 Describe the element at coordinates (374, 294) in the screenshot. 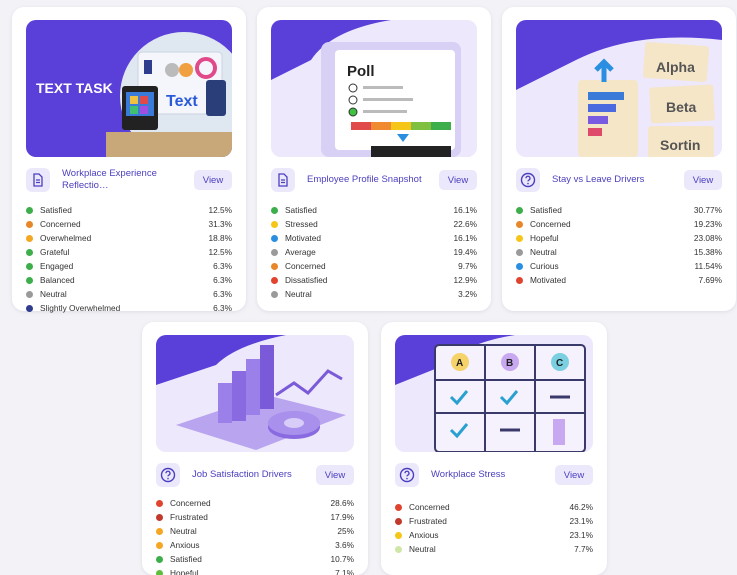

I see `stat-row: Neutral 3.2%` at that location.